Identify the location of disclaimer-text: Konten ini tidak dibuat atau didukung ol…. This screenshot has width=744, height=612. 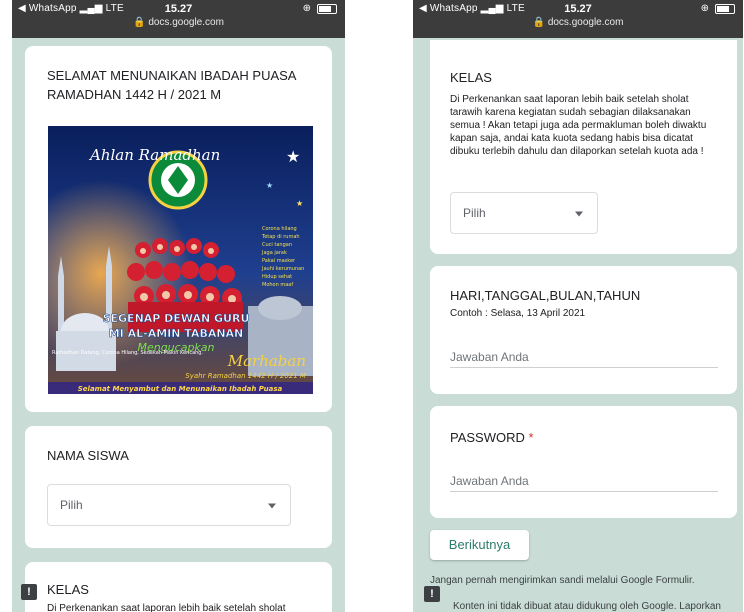
(587, 606).